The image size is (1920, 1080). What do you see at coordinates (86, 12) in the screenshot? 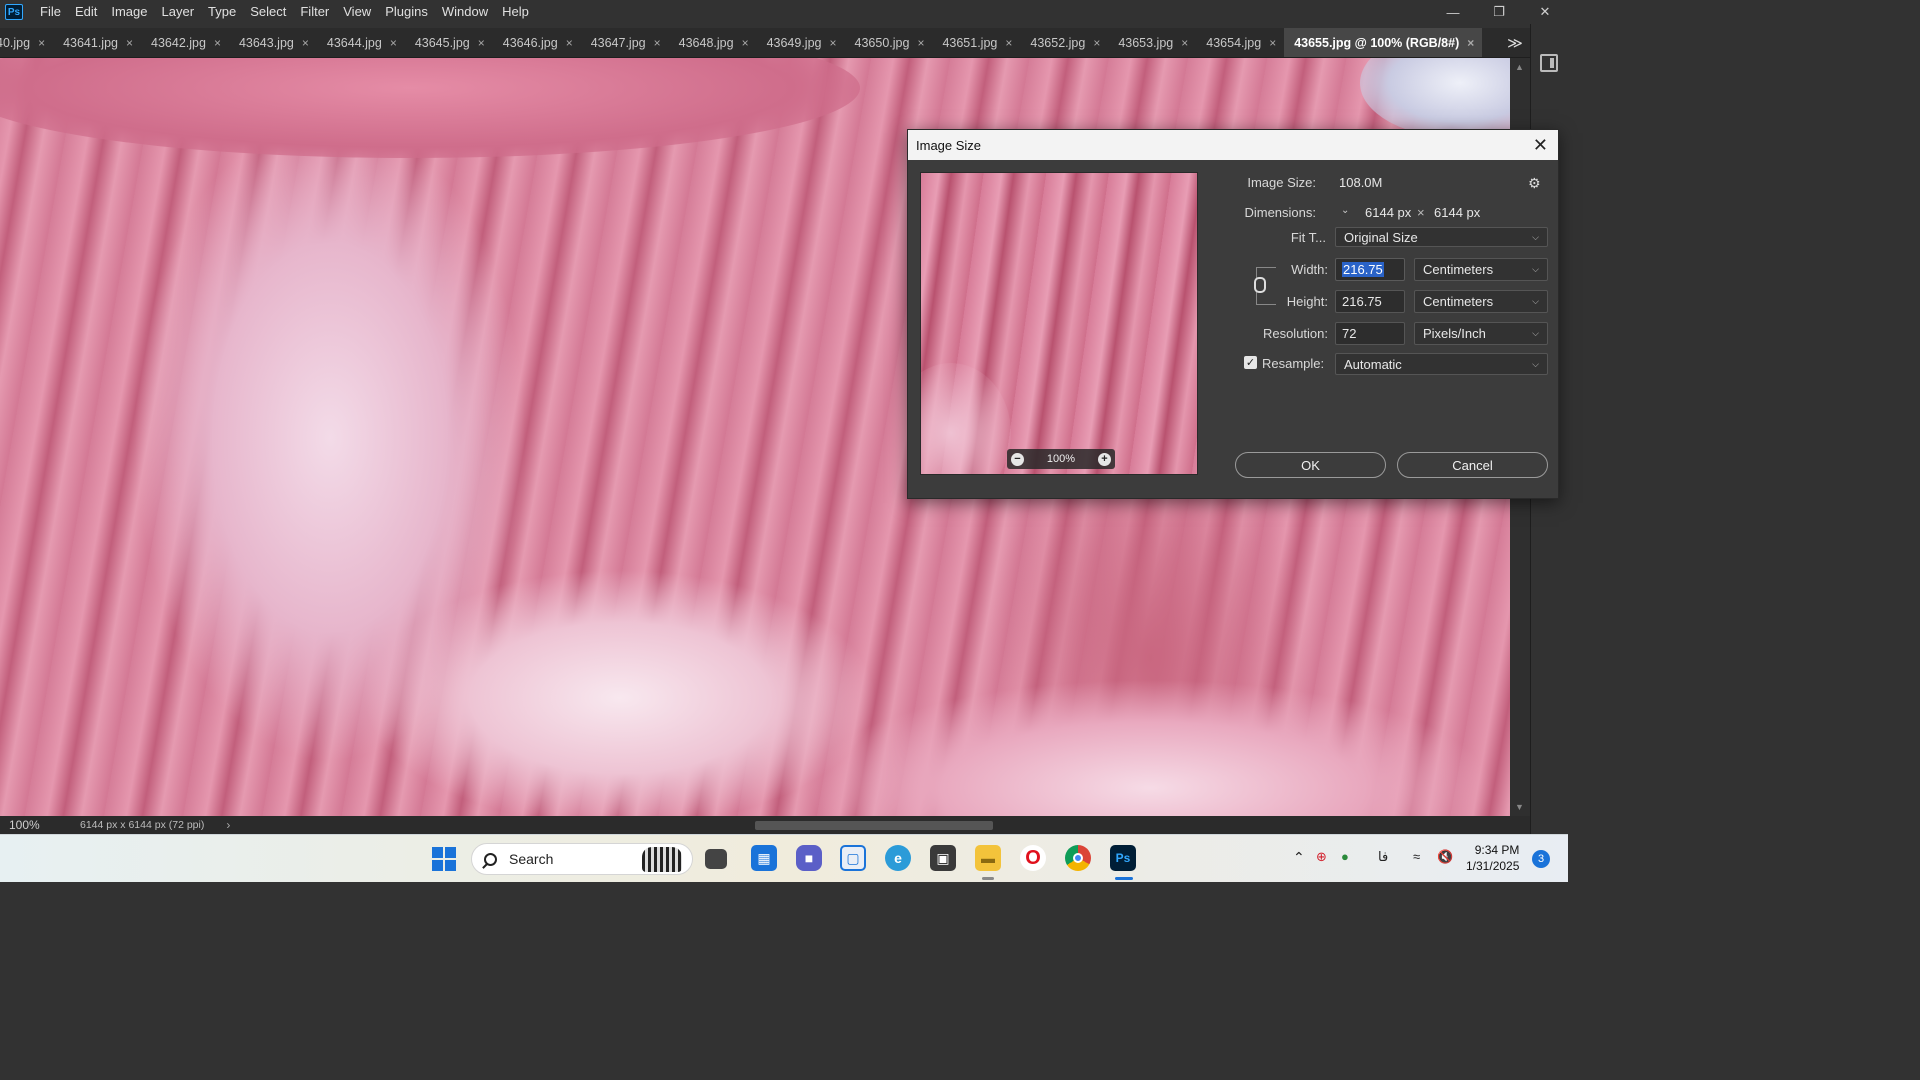
I see `menu-edit: Edit` at bounding box center [86, 12].